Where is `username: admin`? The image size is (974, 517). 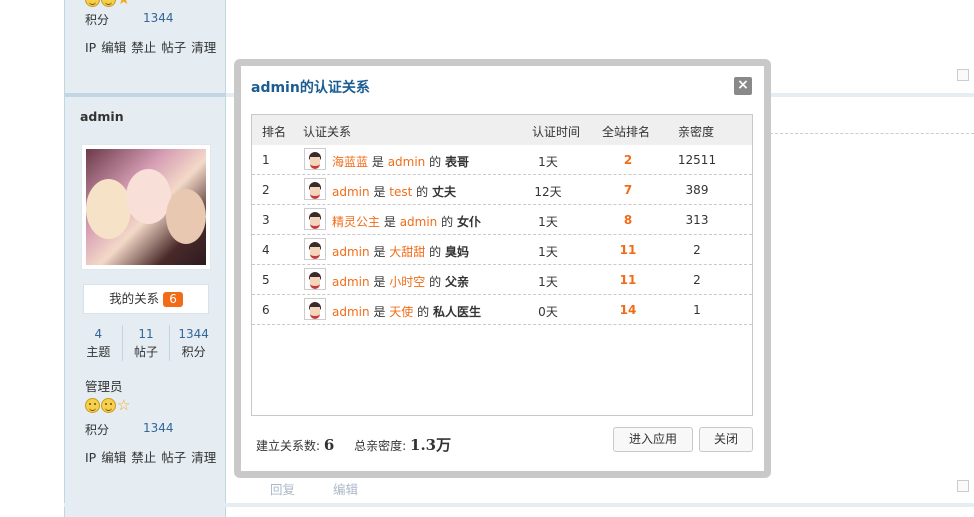
username: admin is located at coordinates (102, 116).